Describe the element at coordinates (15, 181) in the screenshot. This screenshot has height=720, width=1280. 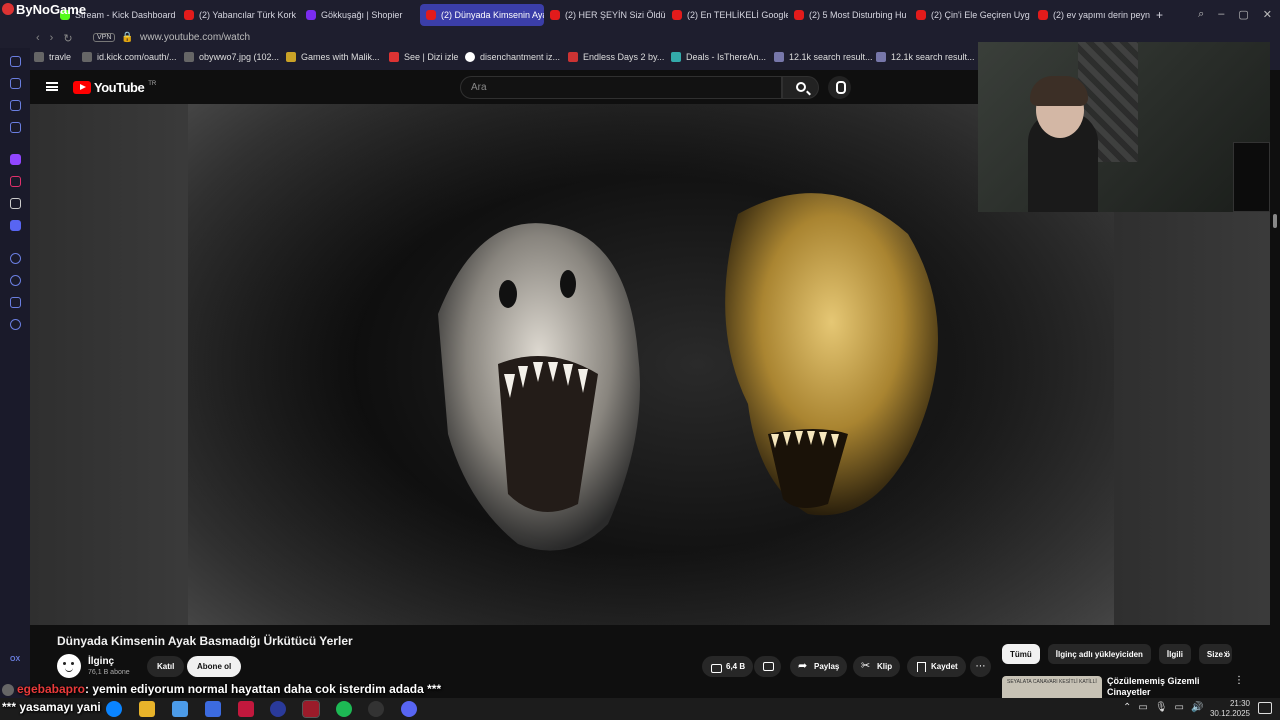
I see `instagram-icon` at that location.